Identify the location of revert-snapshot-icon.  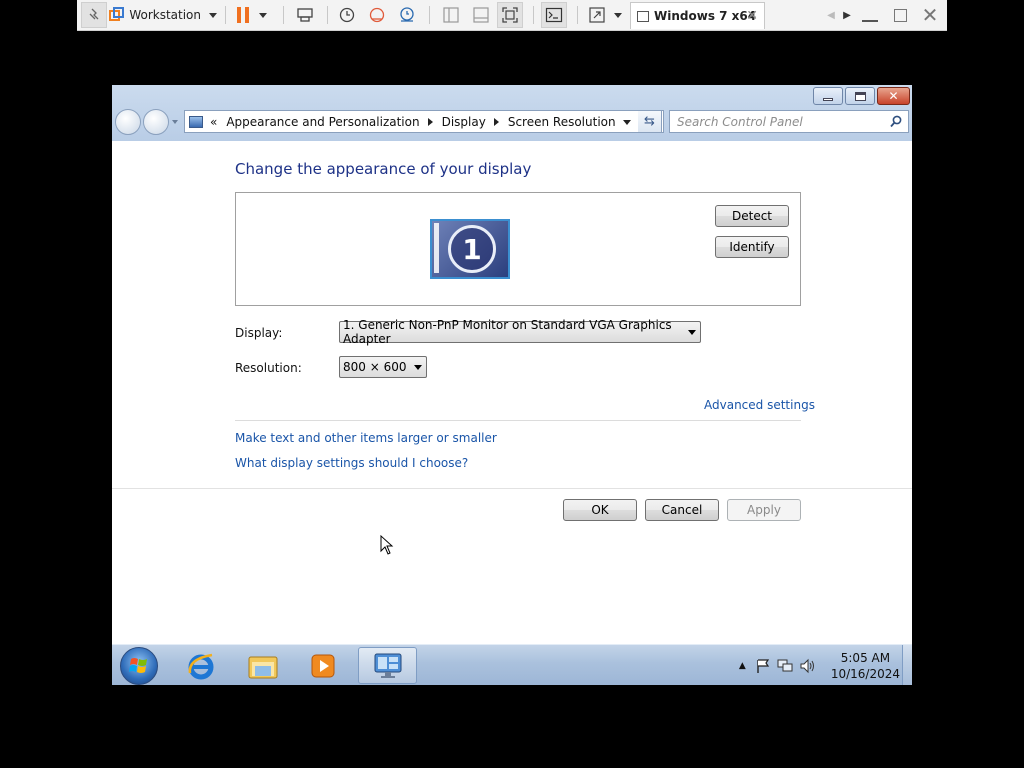
(377, 15).